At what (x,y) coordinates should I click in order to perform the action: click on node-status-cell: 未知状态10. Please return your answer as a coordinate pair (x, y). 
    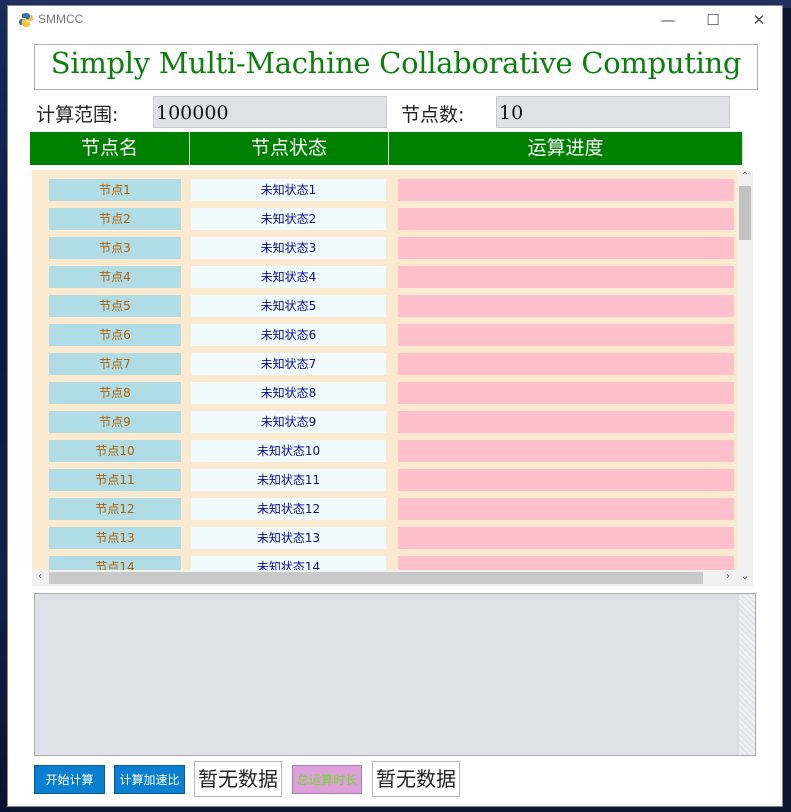
    Looking at the image, I should click on (288, 451).